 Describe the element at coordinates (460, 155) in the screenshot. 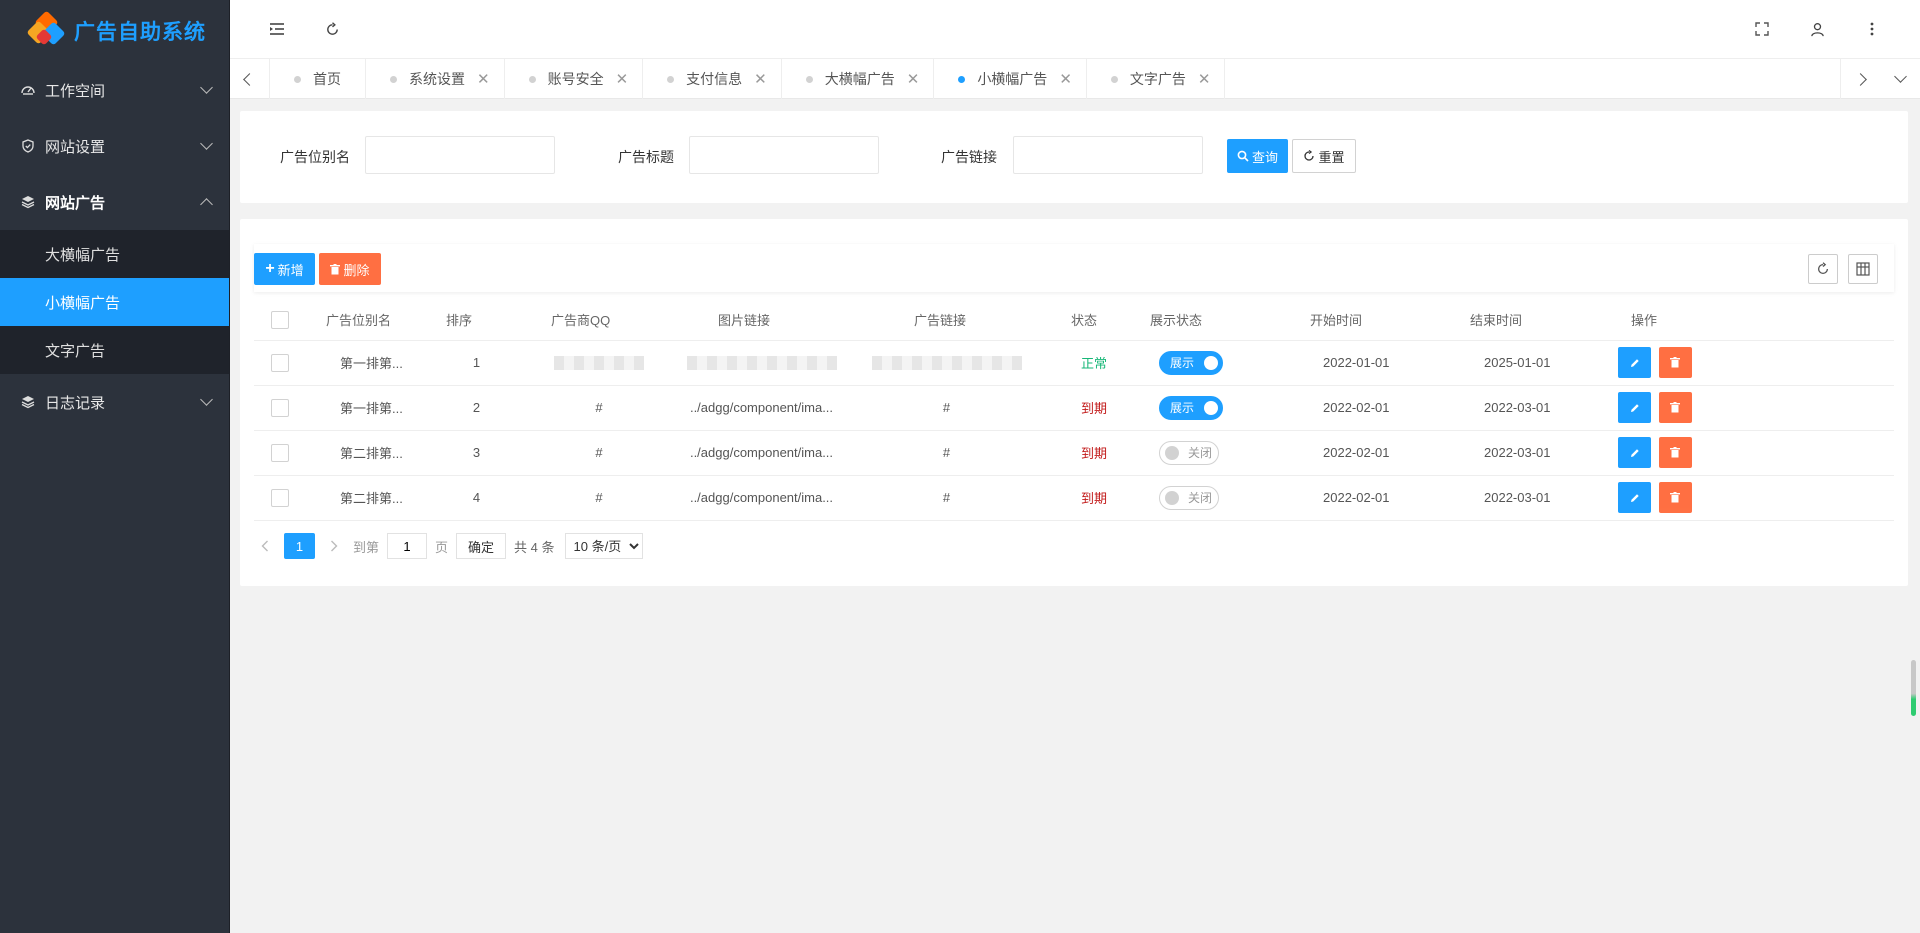

I see `alias-input` at that location.